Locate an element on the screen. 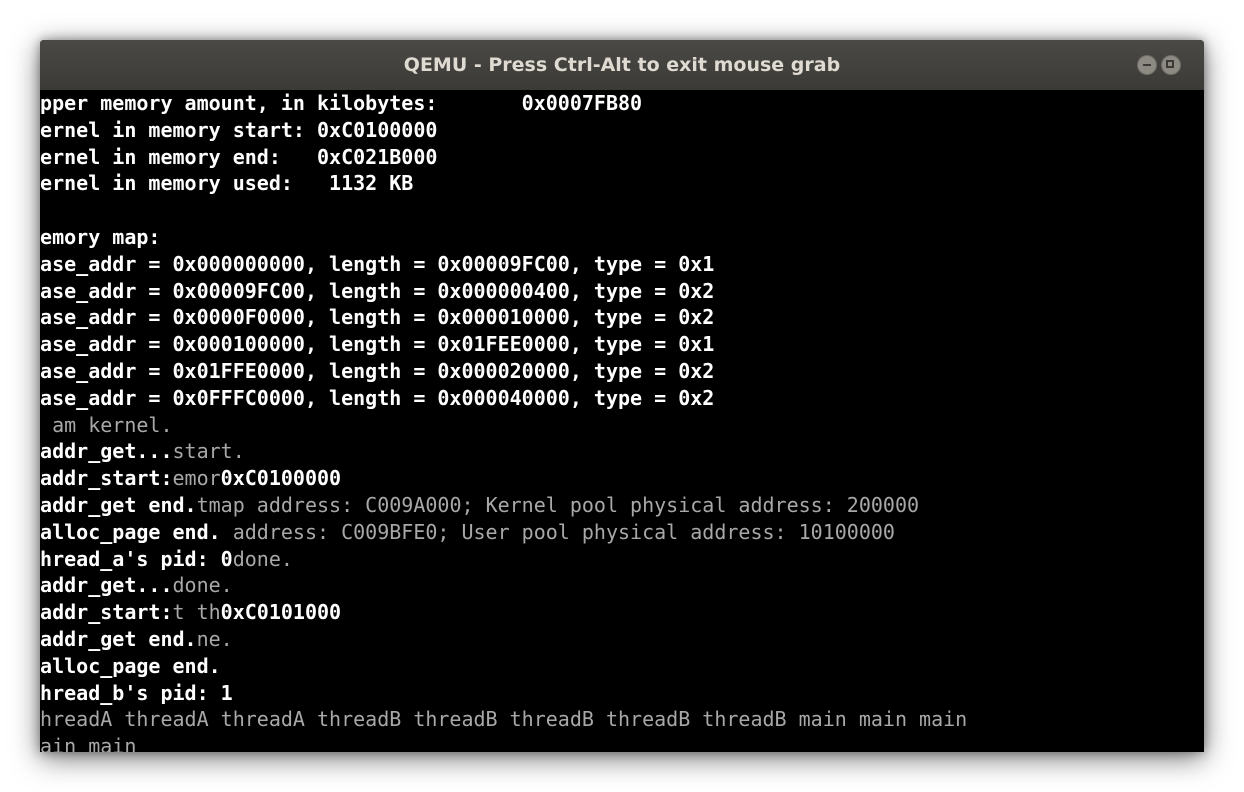 The image size is (1244, 792). window-title: QEMU - Press Ctrl-Alt to exit mouse grab is located at coordinates (622, 65).